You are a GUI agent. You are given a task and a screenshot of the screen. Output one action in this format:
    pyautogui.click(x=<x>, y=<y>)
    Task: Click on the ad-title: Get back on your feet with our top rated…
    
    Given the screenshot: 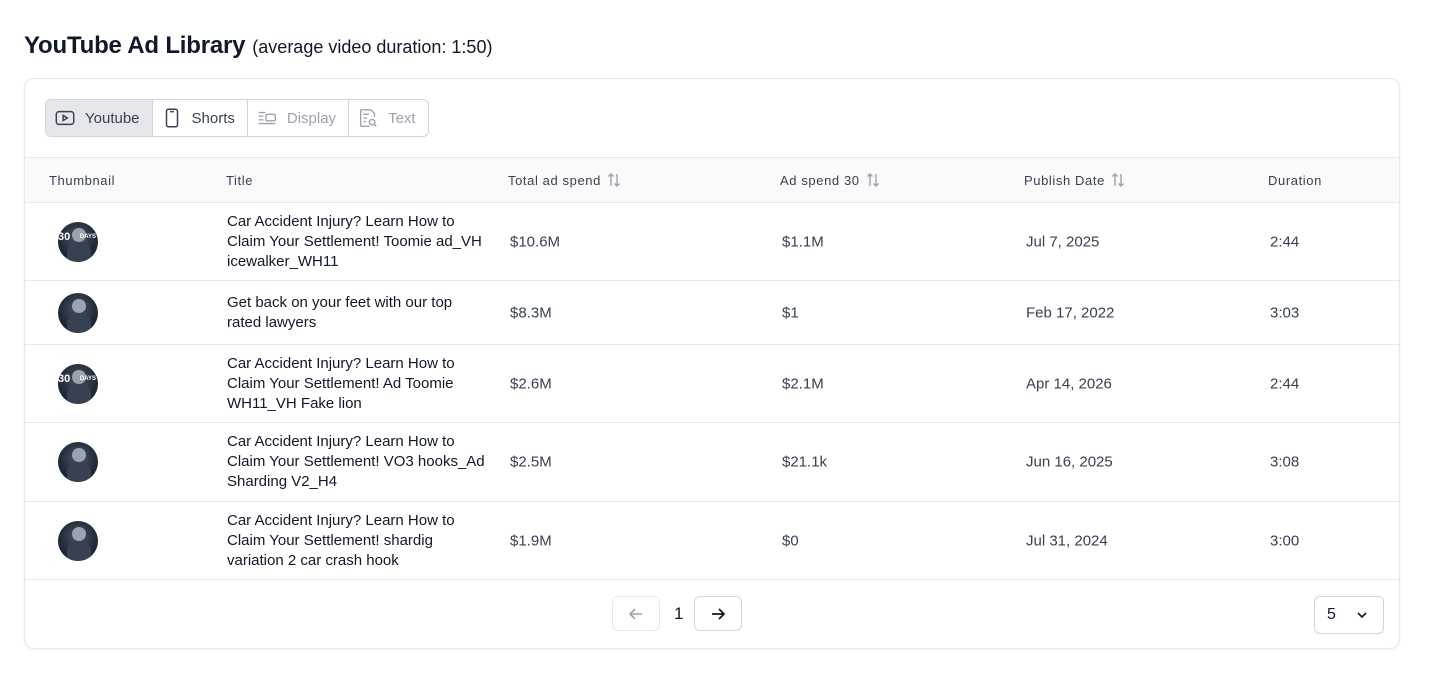 What is the action you would take?
    pyautogui.click(x=357, y=313)
    